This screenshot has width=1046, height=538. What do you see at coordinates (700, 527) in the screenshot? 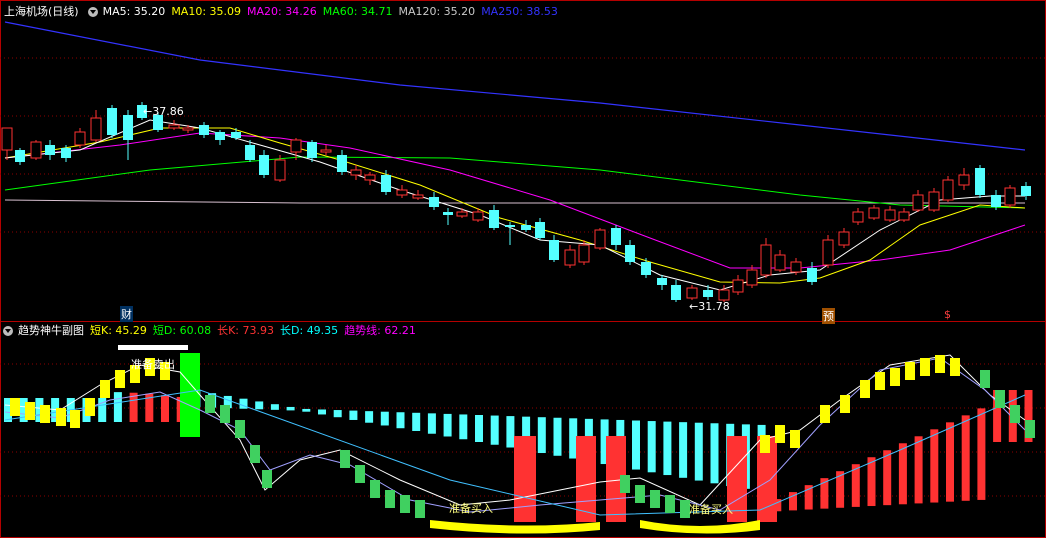
I see `yellow-base` at bounding box center [700, 527].